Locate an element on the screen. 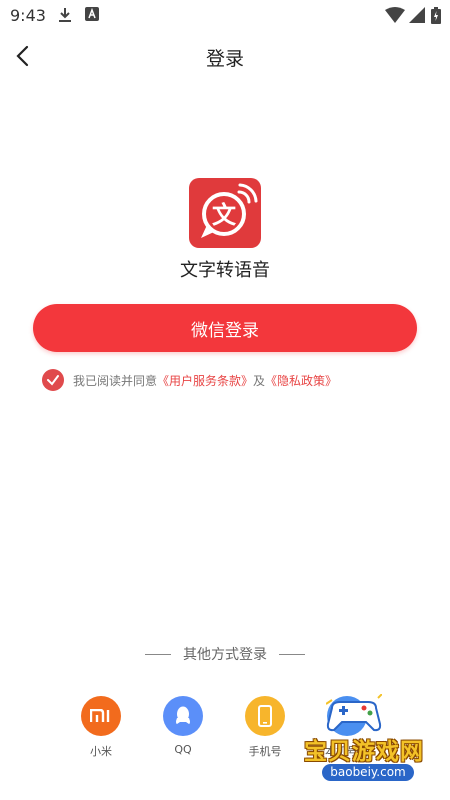 The width and height of the screenshot is (450, 800). wechat-login-label: 微信登录 is located at coordinates (225, 330).